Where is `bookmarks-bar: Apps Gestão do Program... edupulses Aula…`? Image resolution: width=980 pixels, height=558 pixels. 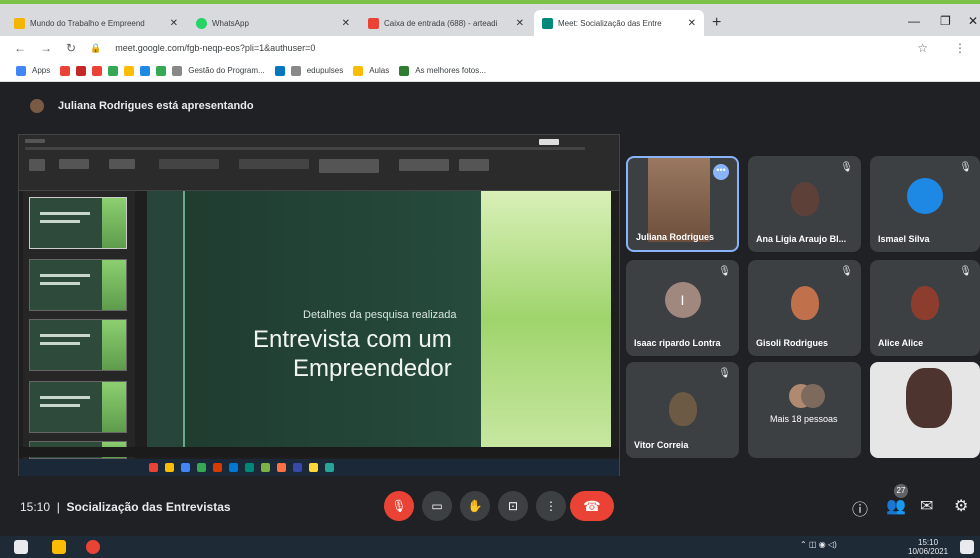 bookmarks-bar: Apps Gestão do Program... edupulses Aula… is located at coordinates (490, 71).